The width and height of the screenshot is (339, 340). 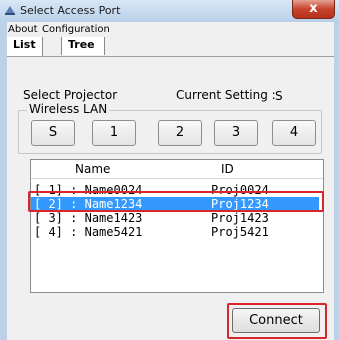 I want to click on tab-strip: List Tree, so click(x=170, y=46).